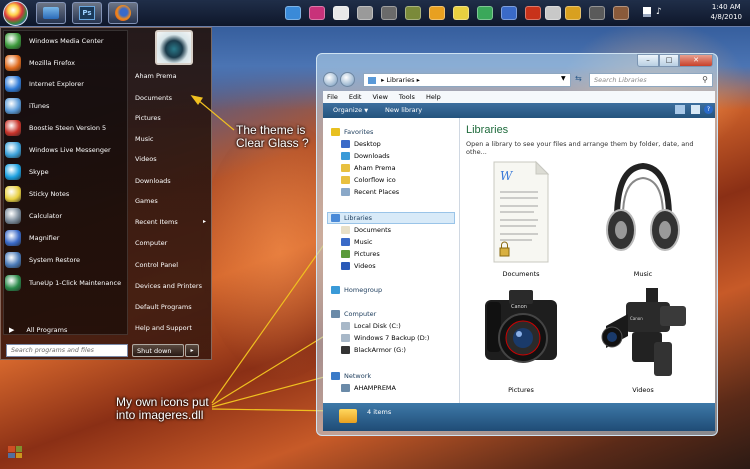  Describe the element at coordinates (368, 168) in the screenshot. I see `nav-favorite-item: Aham Prema` at that location.